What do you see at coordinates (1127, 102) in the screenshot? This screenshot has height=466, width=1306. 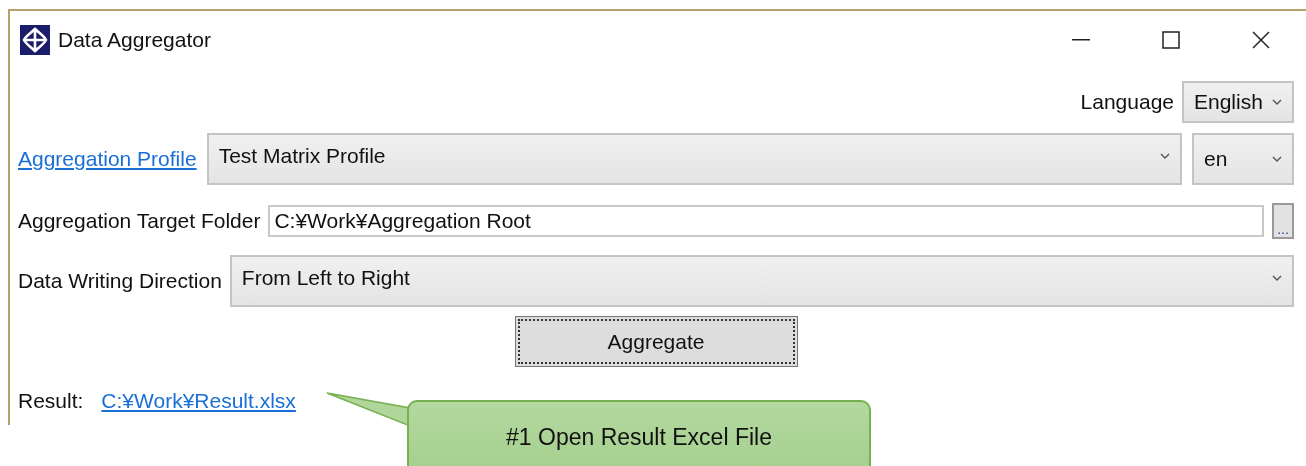 I see `language-label: Language` at bounding box center [1127, 102].